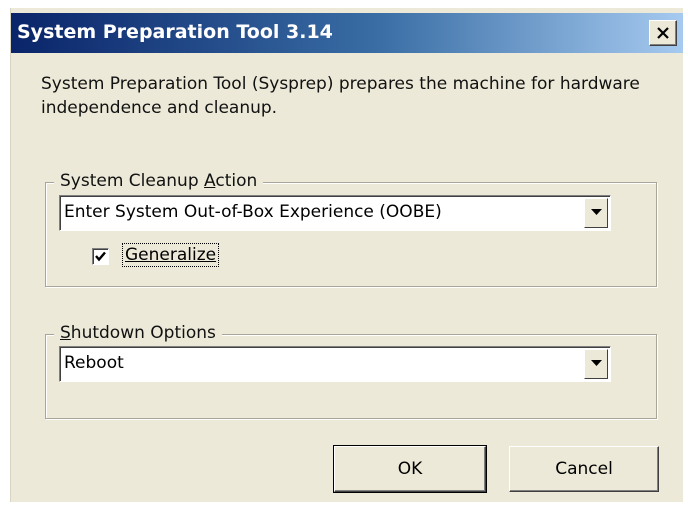  I want to click on generalize-checkbox, so click(100, 256).